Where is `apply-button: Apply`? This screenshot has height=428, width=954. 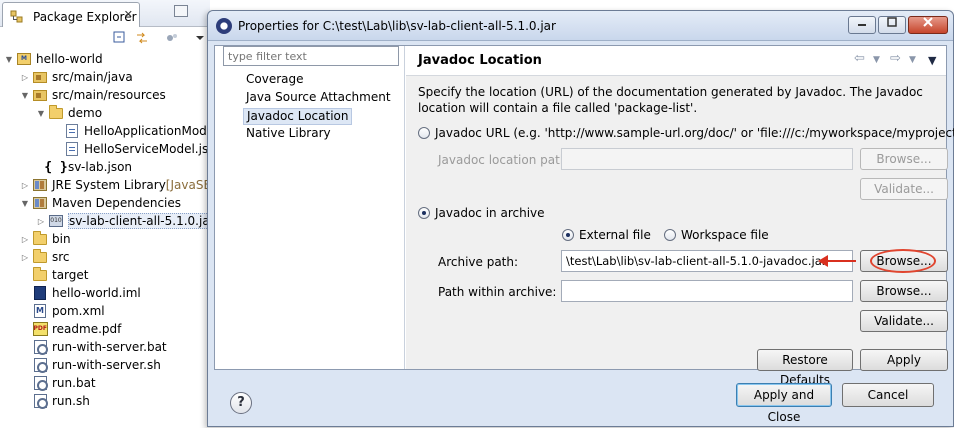
apply-button: Apply is located at coordinates (904, 360).